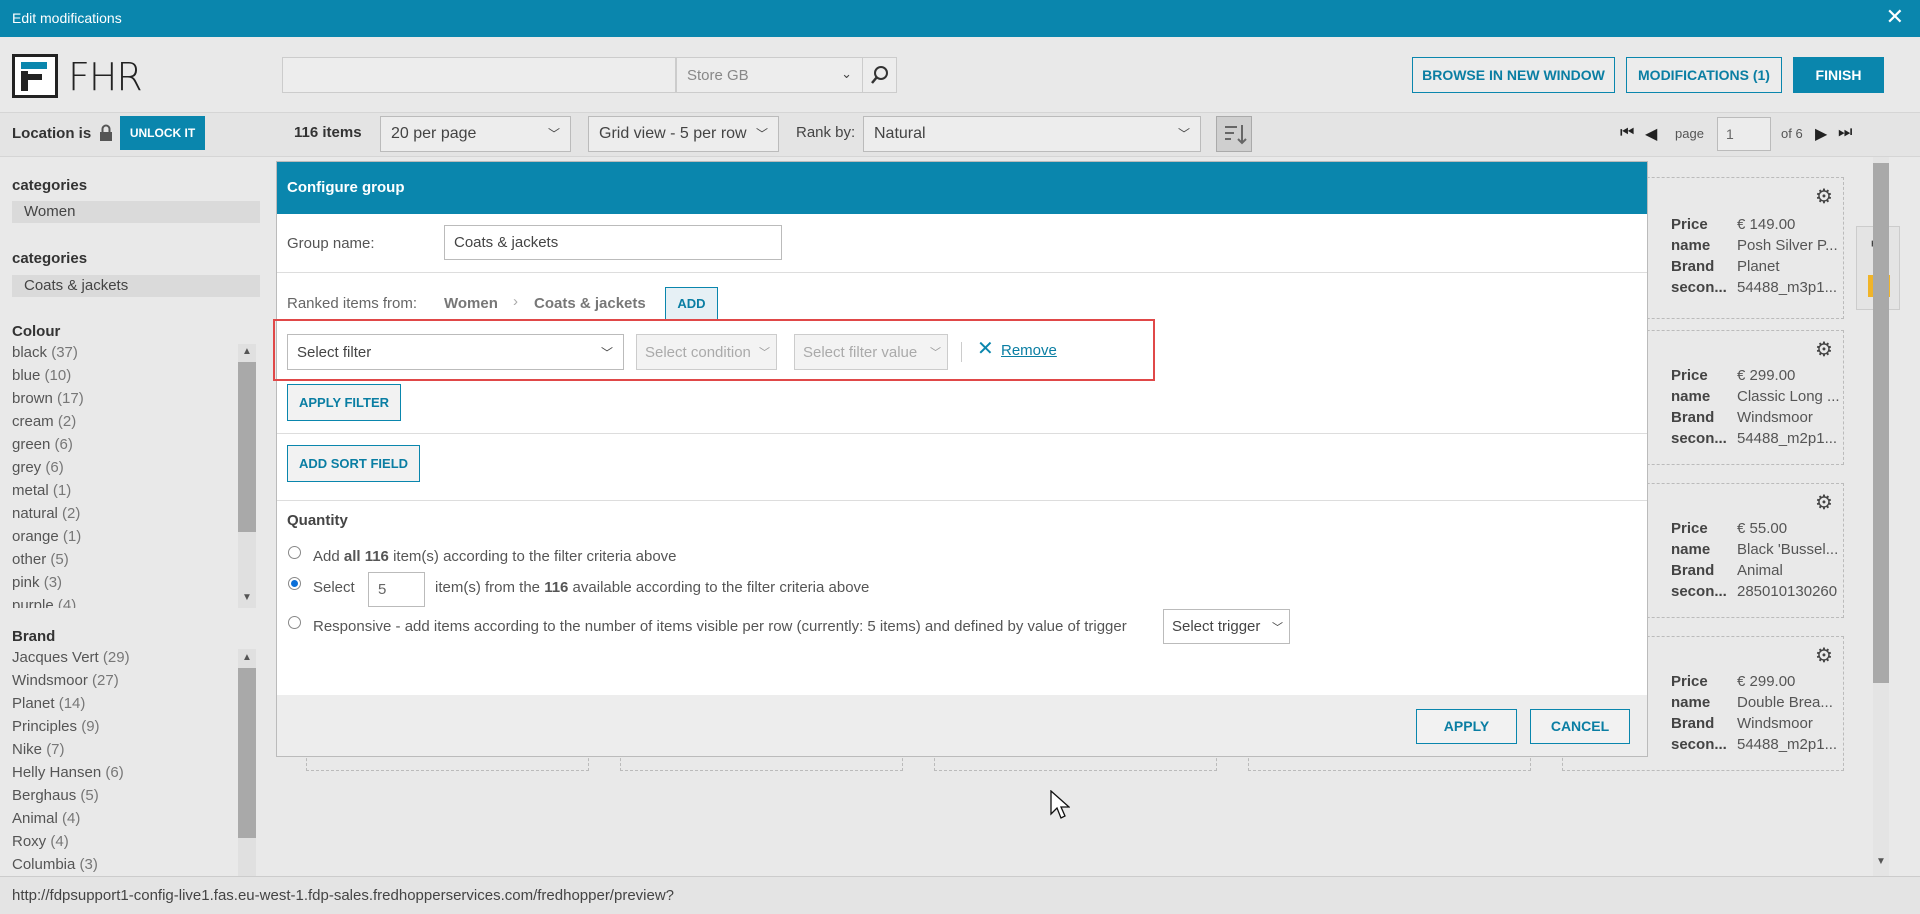 The width and height of the screenshot is (1920, 914). Describe the element at coordinates (1838, 75) in the screenshot. I see `finish-button: FINISH` at that location.